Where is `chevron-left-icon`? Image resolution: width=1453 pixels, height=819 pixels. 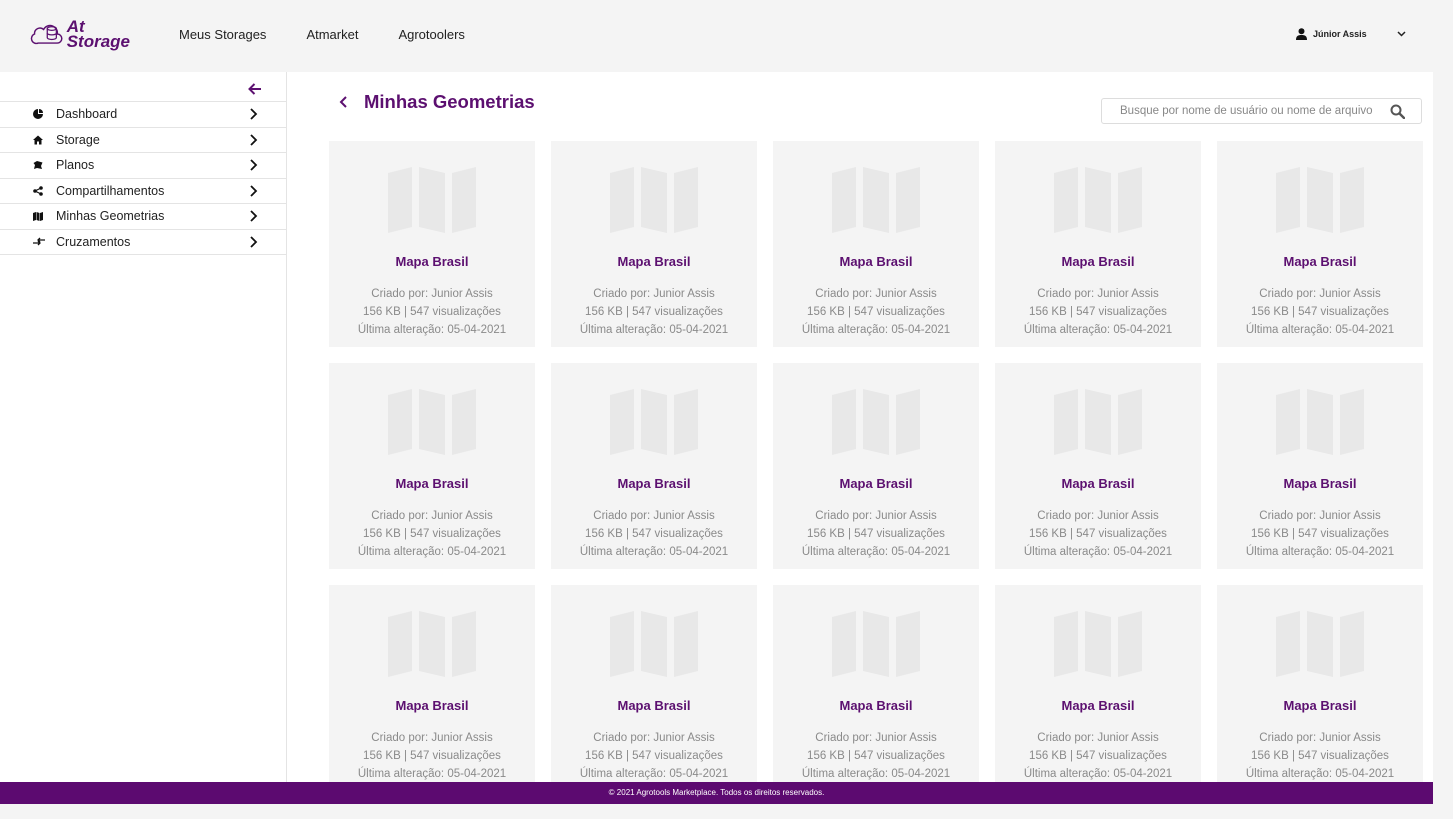 chevron-left-icon is located at coordinates (344, 102).